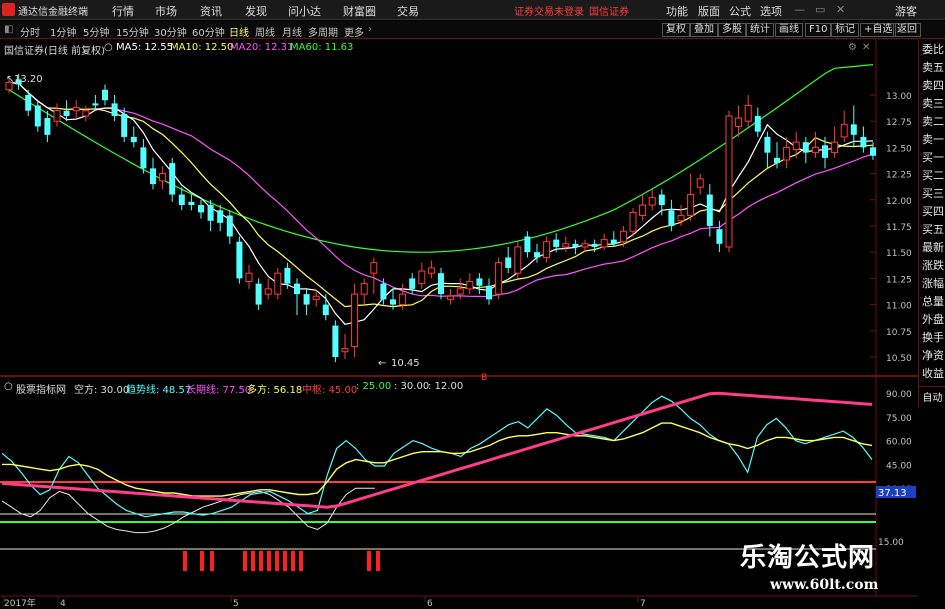 Image resolution: width=945 pixels, height=609 pixels. What do you see at coordinates (933, 194) in the screenshot?
I see `quote-field-8: 买三` at bounding box center [933, 194].